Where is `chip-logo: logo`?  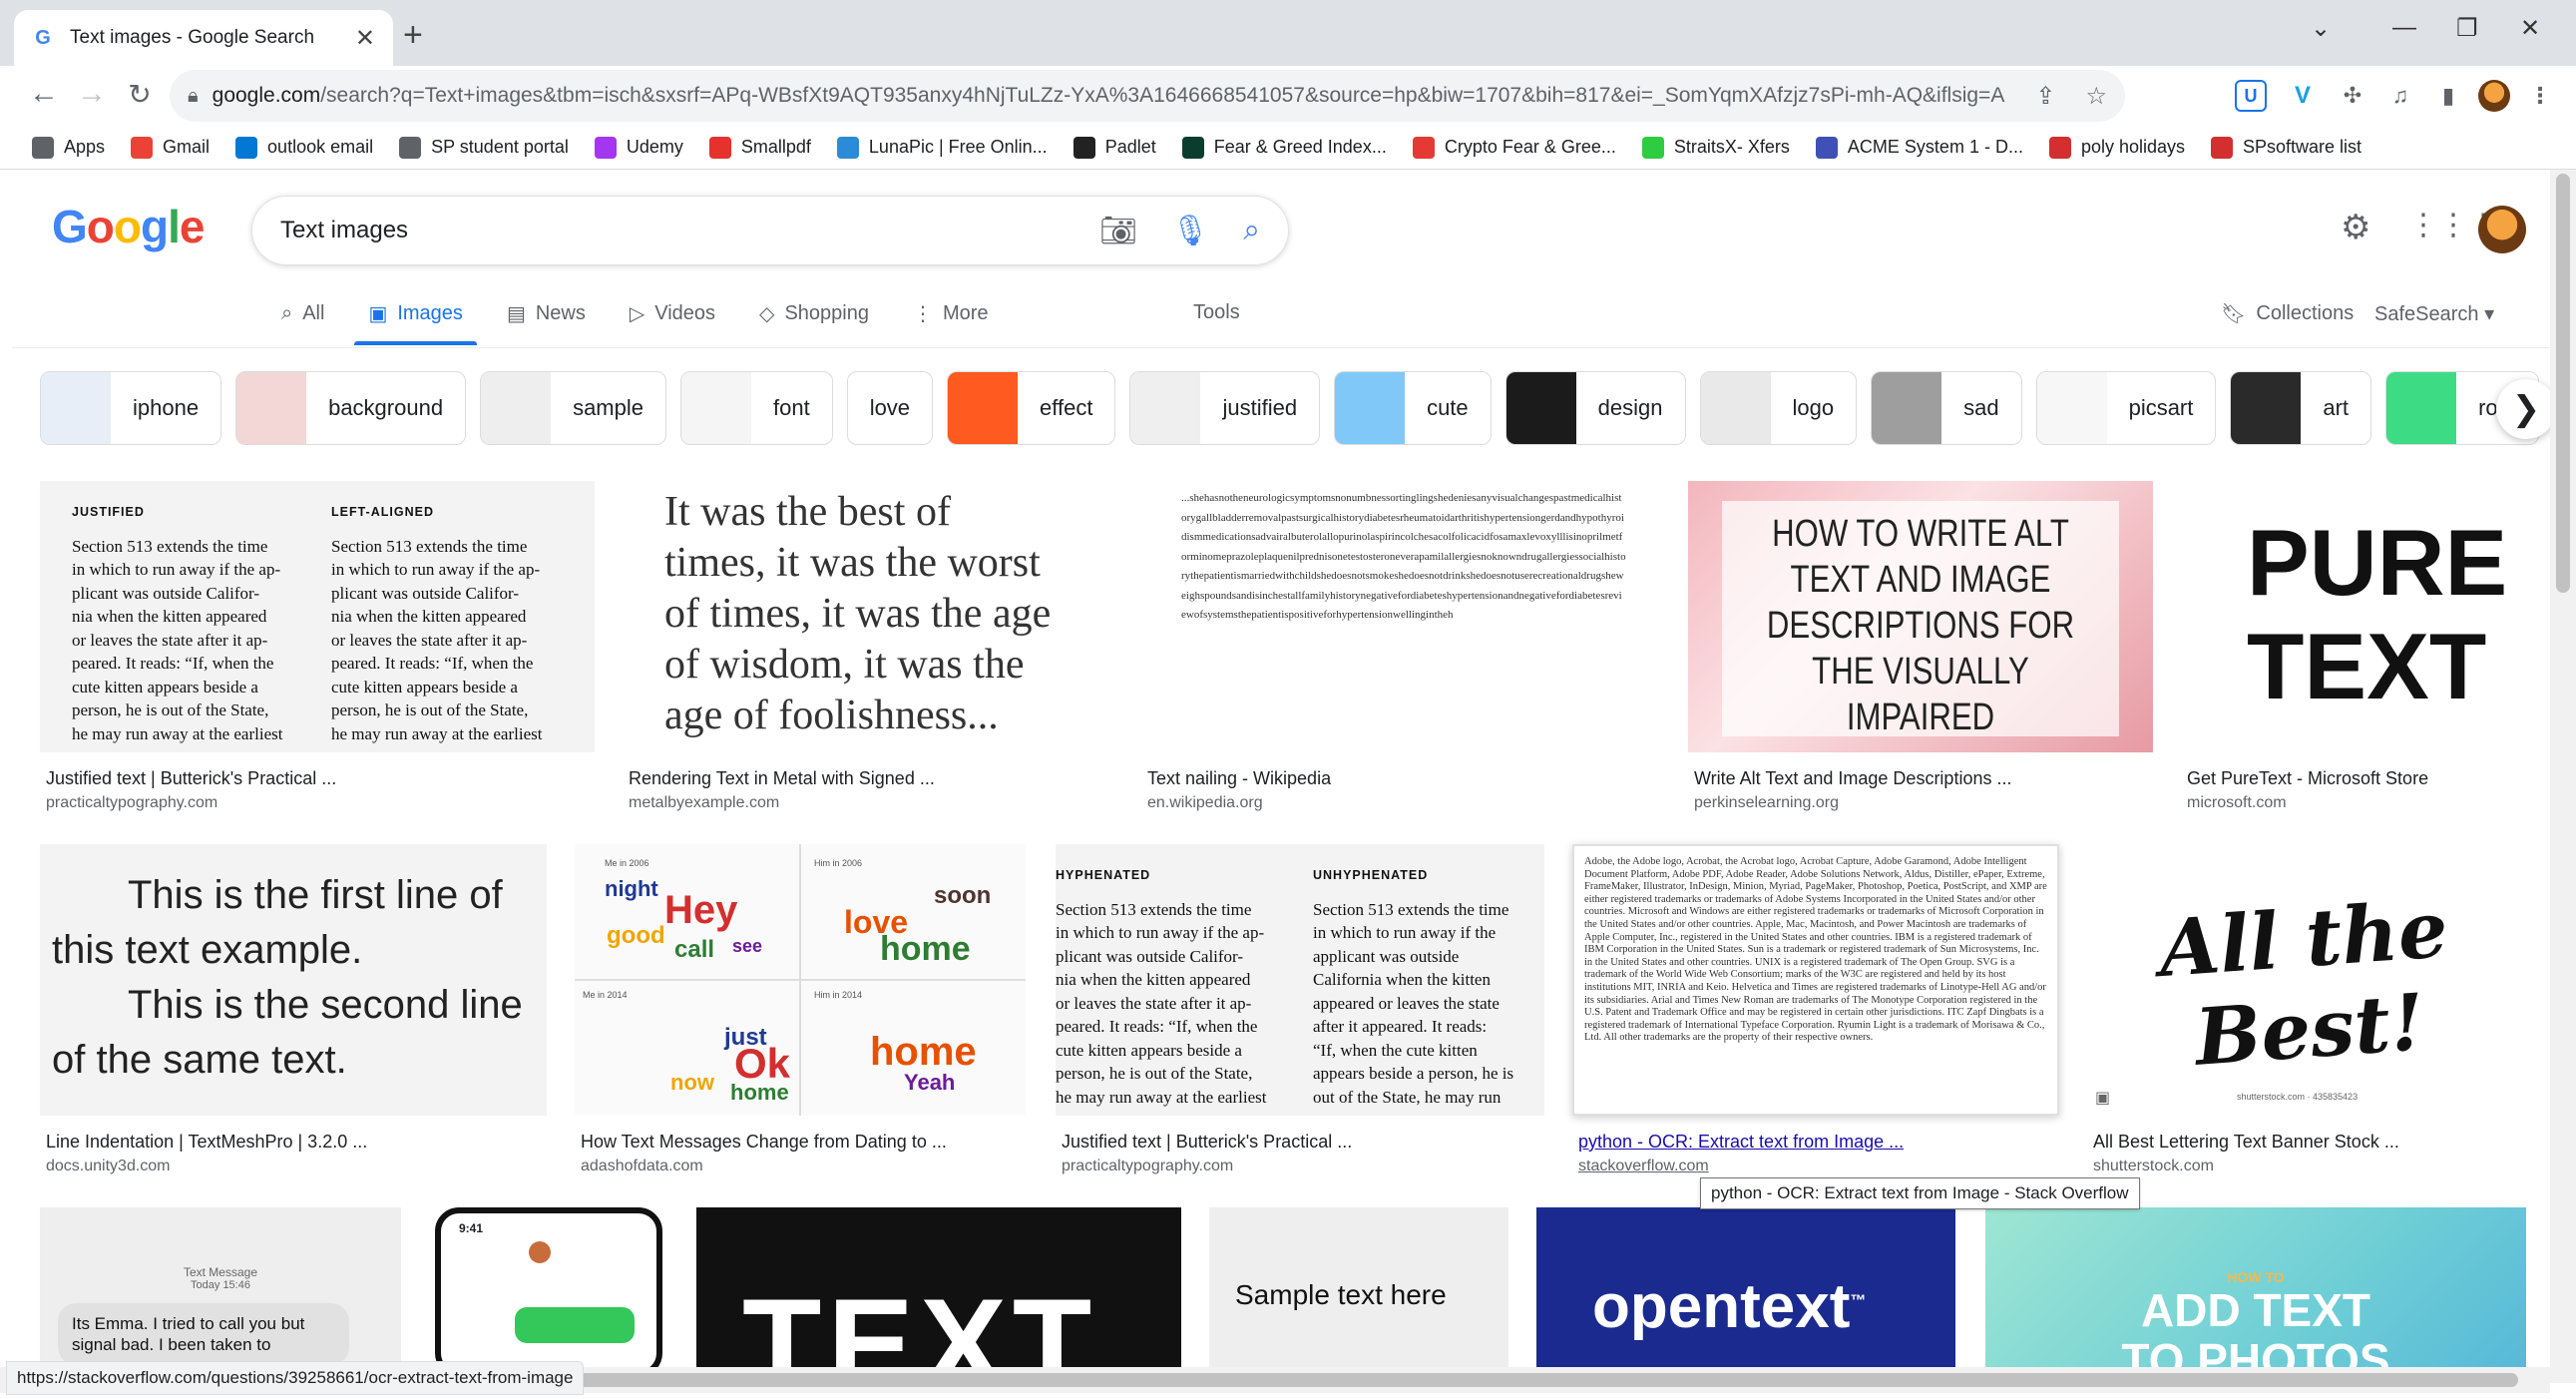 chip-logo: logo is located at coordinates (1778, 408).